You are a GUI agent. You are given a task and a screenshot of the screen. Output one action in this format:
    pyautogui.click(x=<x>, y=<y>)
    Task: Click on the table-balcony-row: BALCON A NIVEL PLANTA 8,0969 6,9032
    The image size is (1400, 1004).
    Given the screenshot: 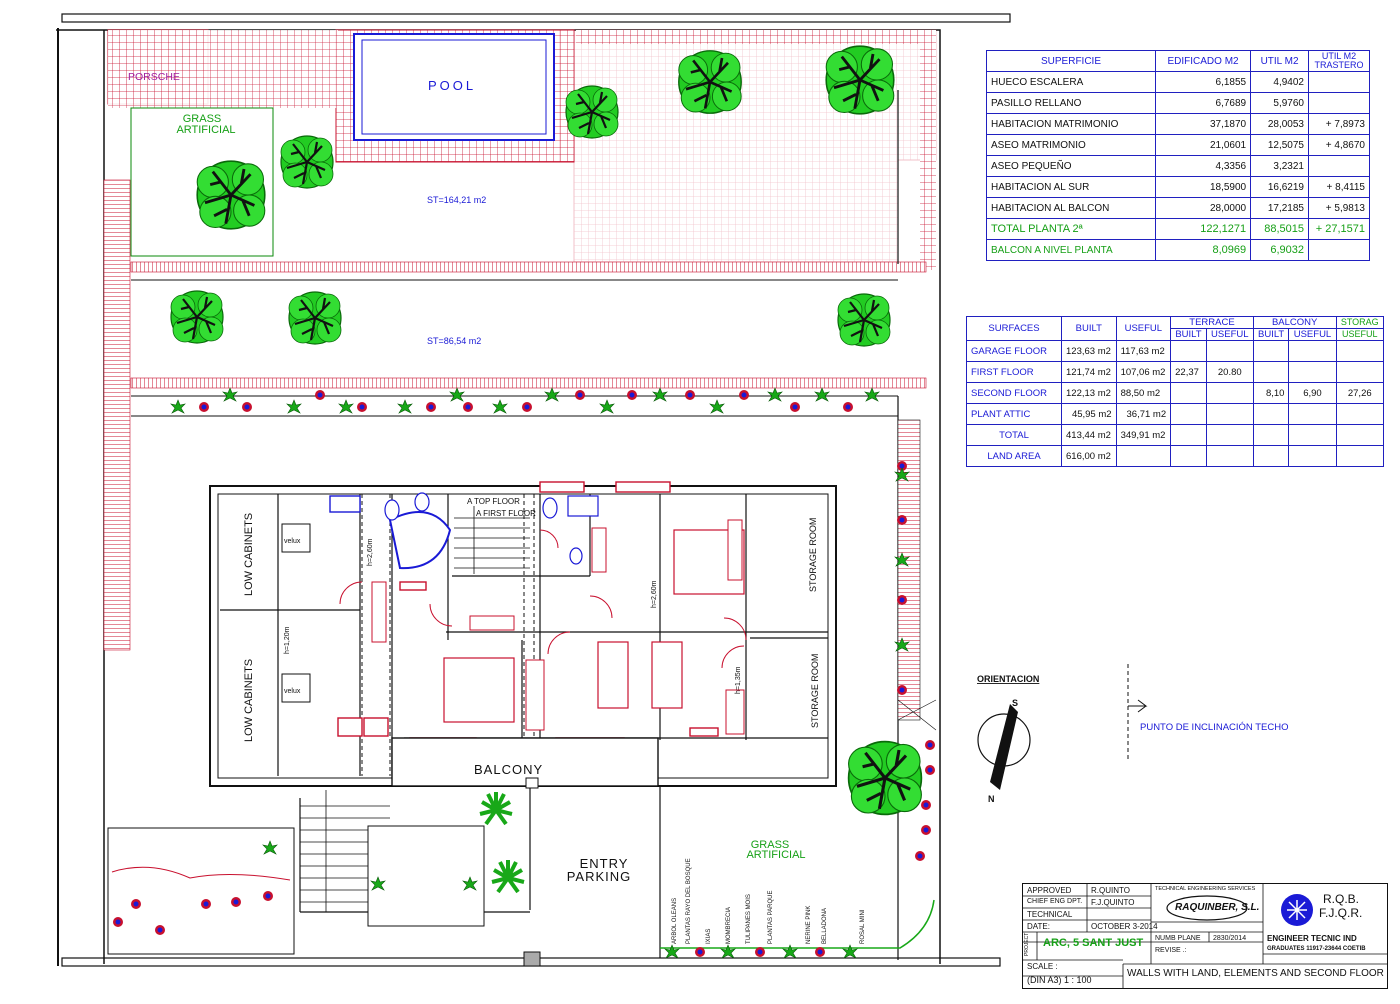 What is the action you would take?
    pyautogui.click(x=1178, y=250)
    